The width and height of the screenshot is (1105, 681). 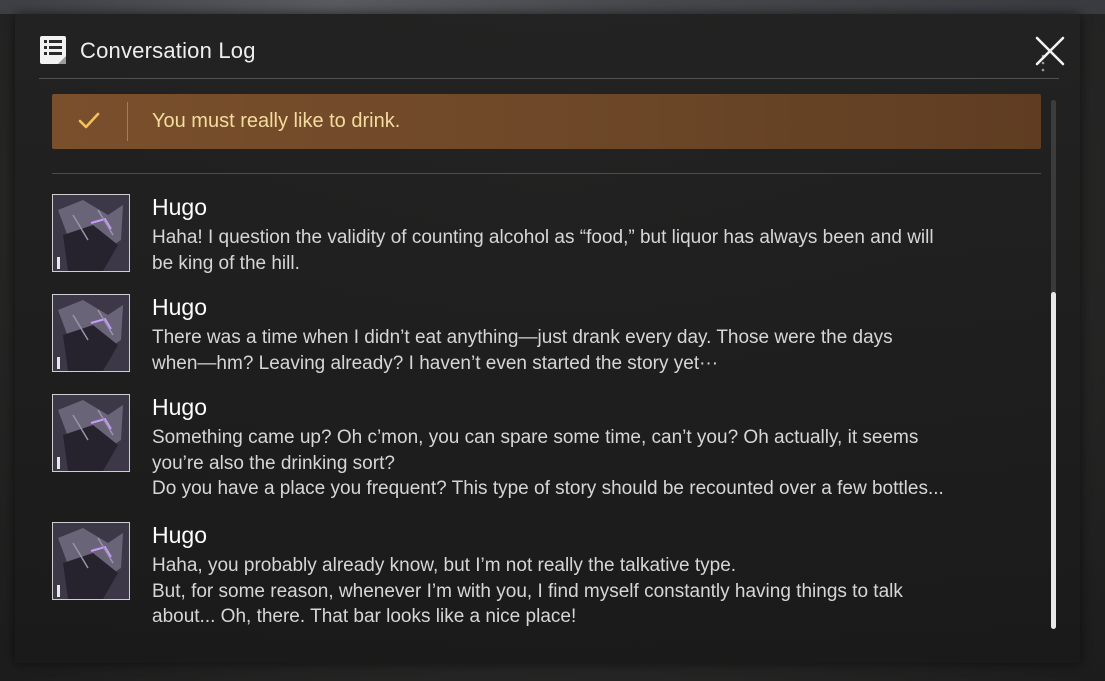 What do you see at coordinates (546, 173) in the screenshot?
I see `section-divider` at bounding box center [546, 173].